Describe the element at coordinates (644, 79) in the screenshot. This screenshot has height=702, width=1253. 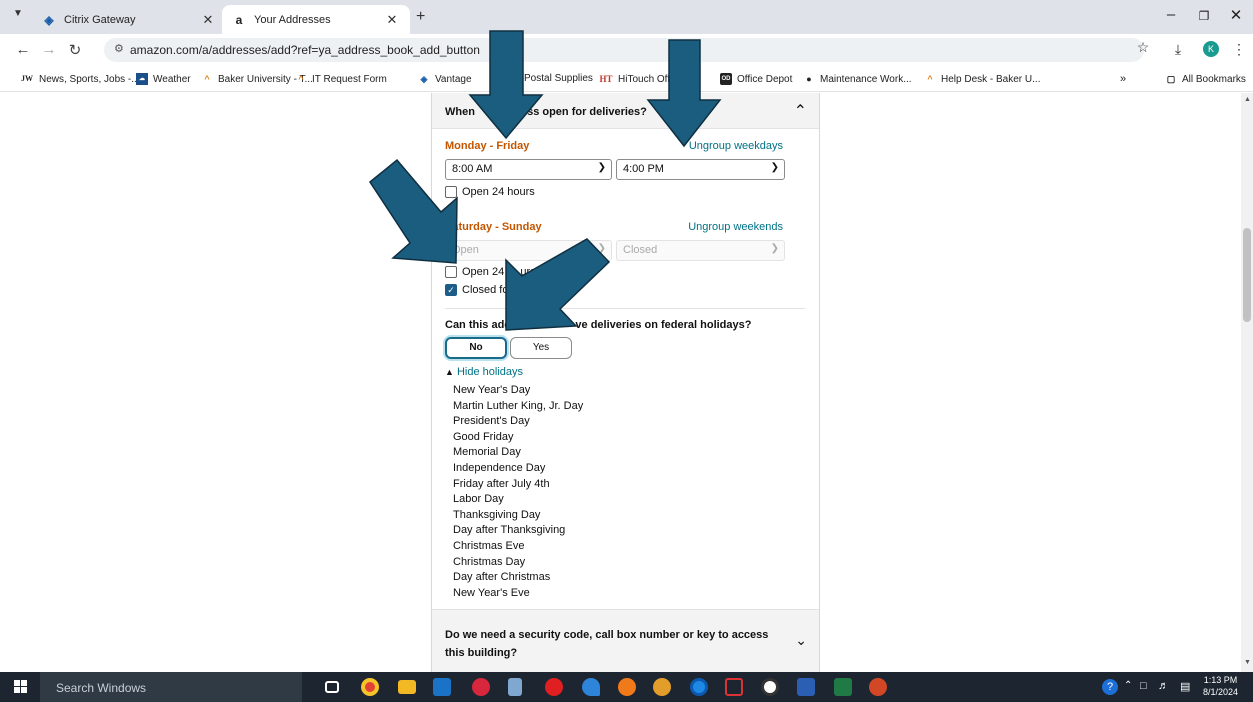
I see `bookmark-label: HiTouch Off` at that location.